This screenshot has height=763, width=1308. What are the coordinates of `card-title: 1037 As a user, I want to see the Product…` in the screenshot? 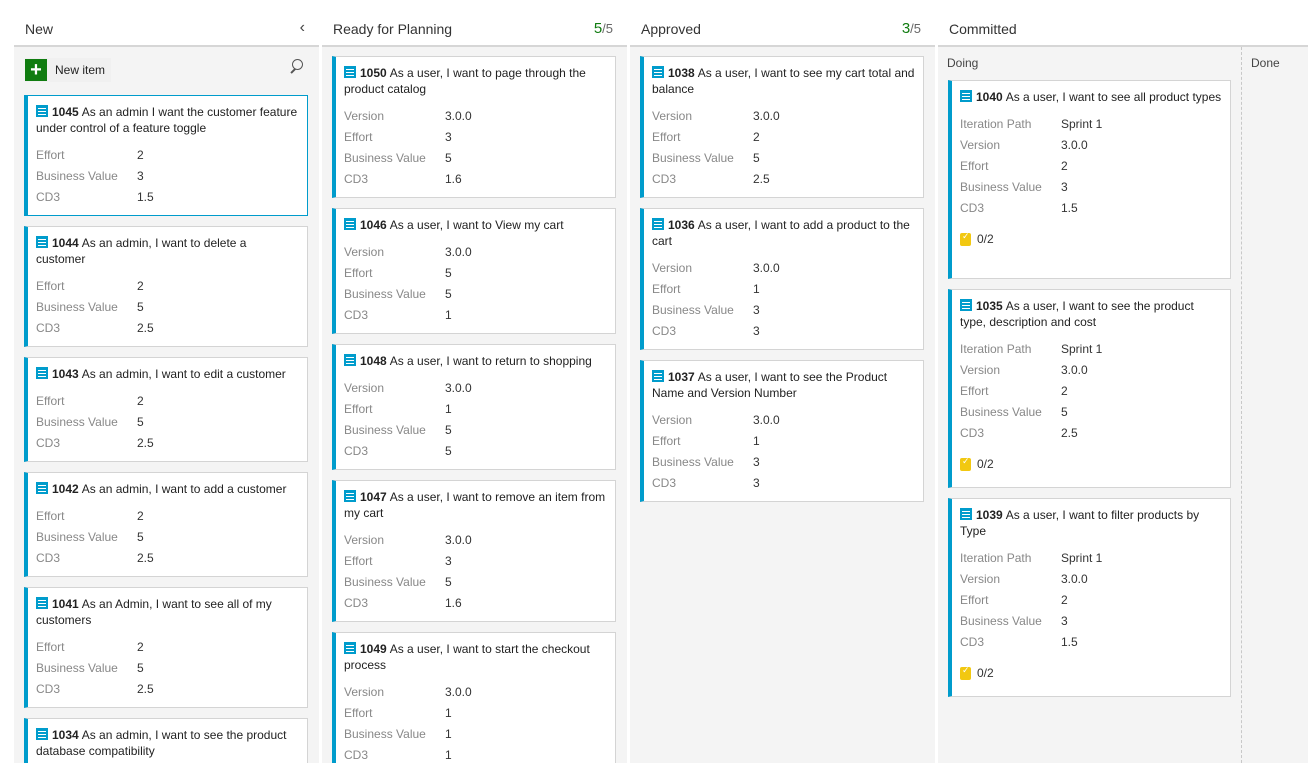 It's located at (783, 385).